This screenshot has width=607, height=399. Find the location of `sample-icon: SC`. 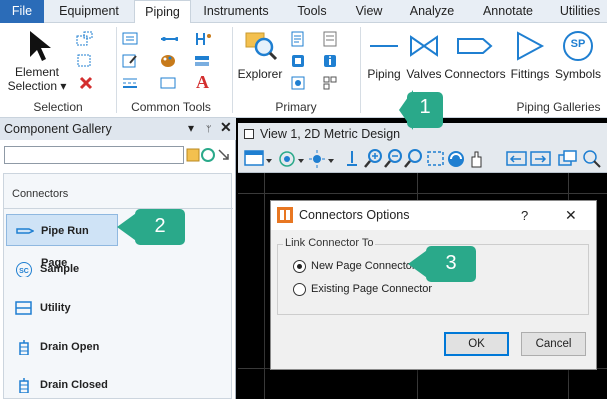

sample-icon: SC is located at coordinates (24, 269).